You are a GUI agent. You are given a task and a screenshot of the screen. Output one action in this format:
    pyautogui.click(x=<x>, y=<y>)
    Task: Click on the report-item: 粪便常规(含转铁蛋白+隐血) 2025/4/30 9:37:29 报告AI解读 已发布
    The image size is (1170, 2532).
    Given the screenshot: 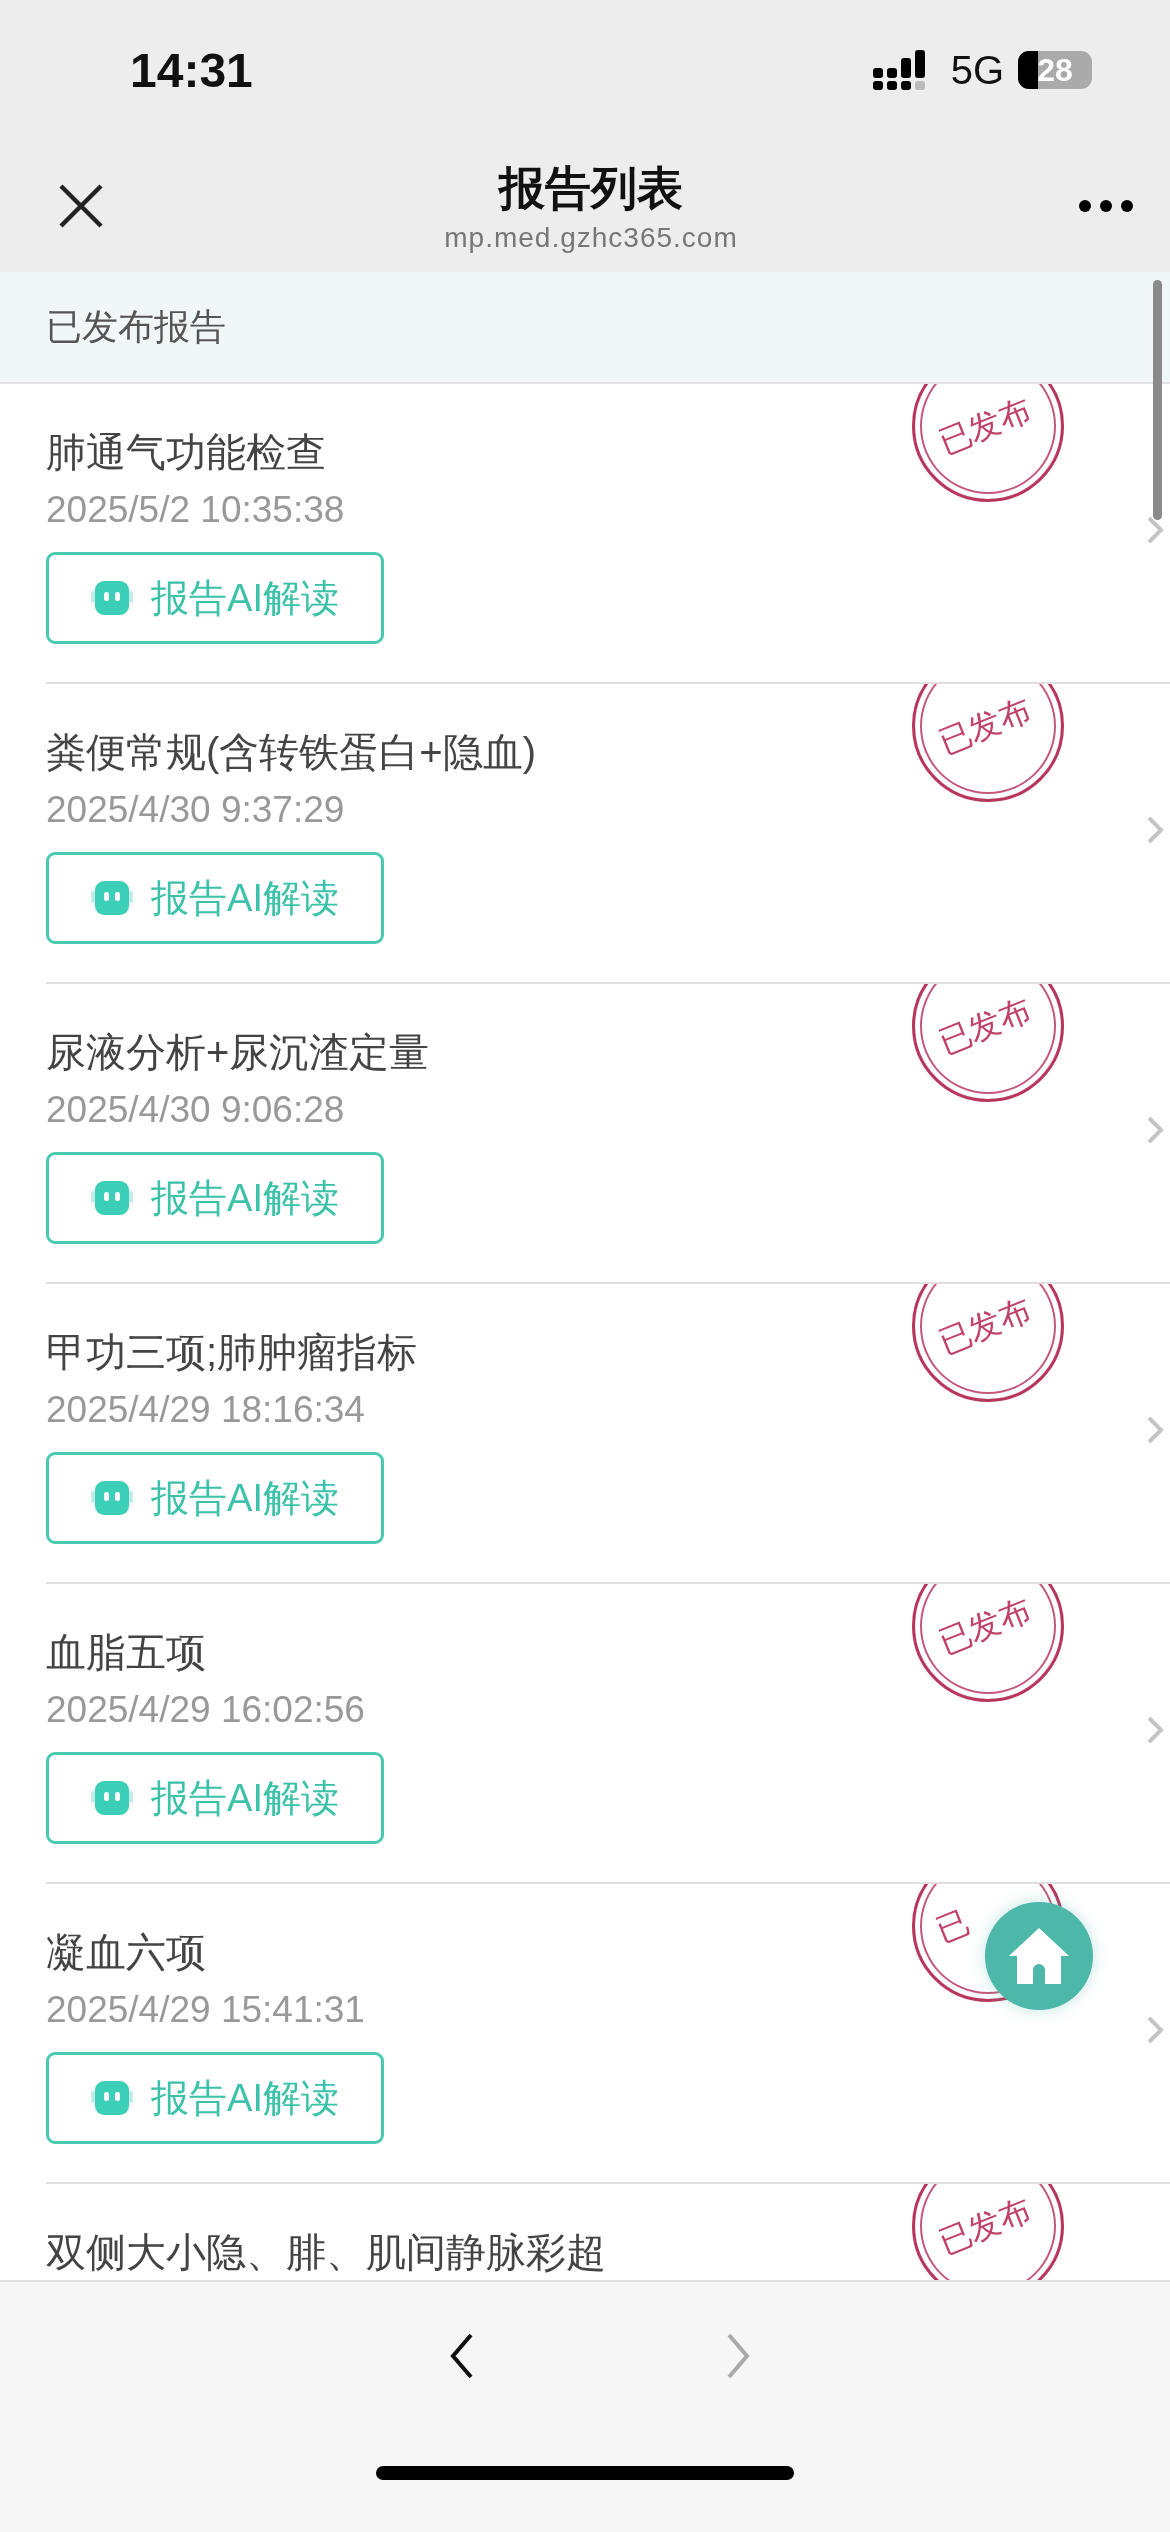 What is the action you would take?
    pyautogui.click(x=608, y=834)
    